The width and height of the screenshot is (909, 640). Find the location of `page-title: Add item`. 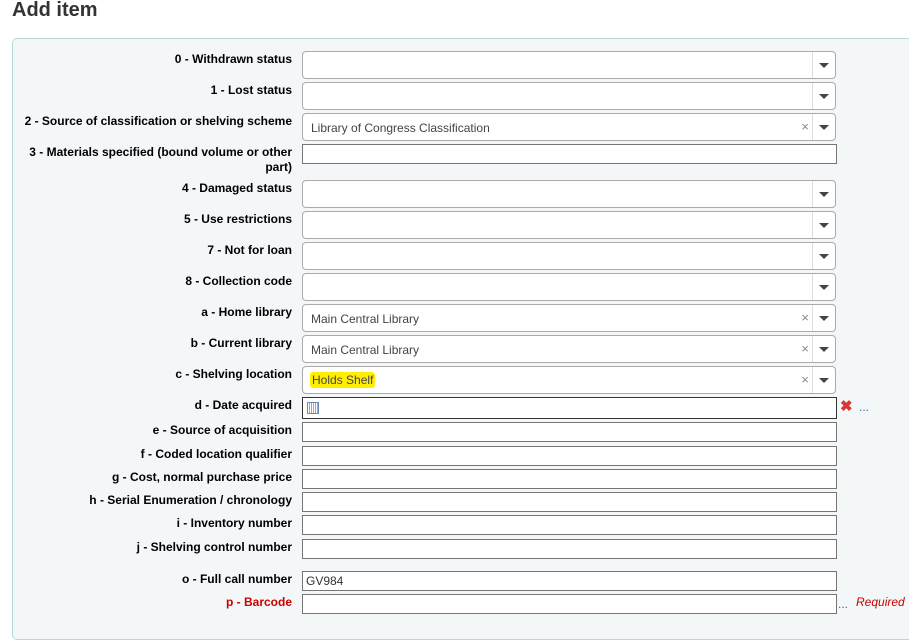

page-title: Add item is located at coordinates (55, 10).